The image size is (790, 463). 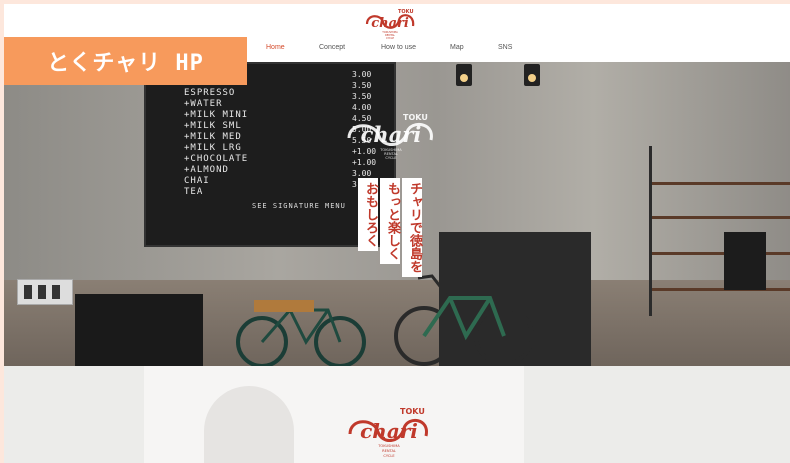 What do you see at coordinates (457, 47) in the screenshot?
I see `nav-map: Map` at bounding box center [457, 47].